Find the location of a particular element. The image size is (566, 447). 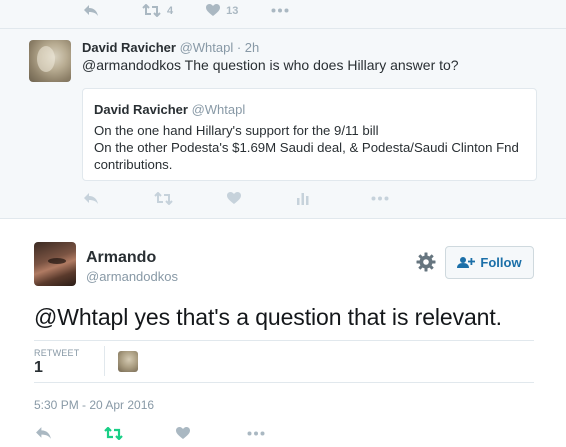

retweet-stat-count: 1 is located at coordinates (38, 368).